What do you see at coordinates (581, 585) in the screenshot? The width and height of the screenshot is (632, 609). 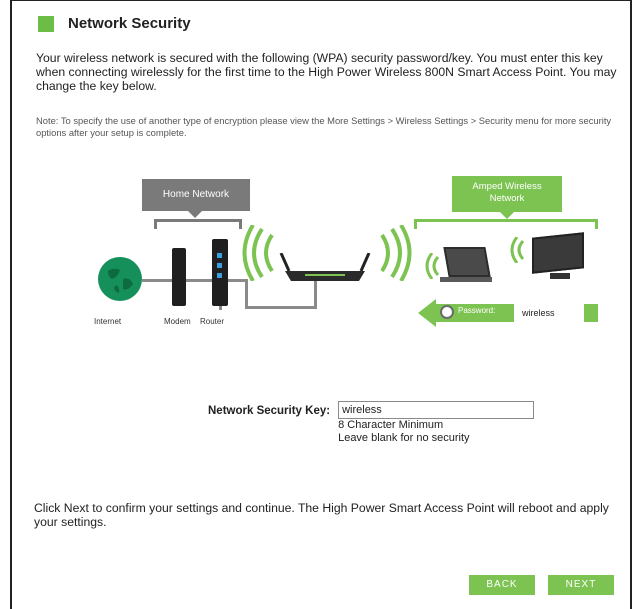 I see `next-button: NEXT` at bounding box center [581, 585].